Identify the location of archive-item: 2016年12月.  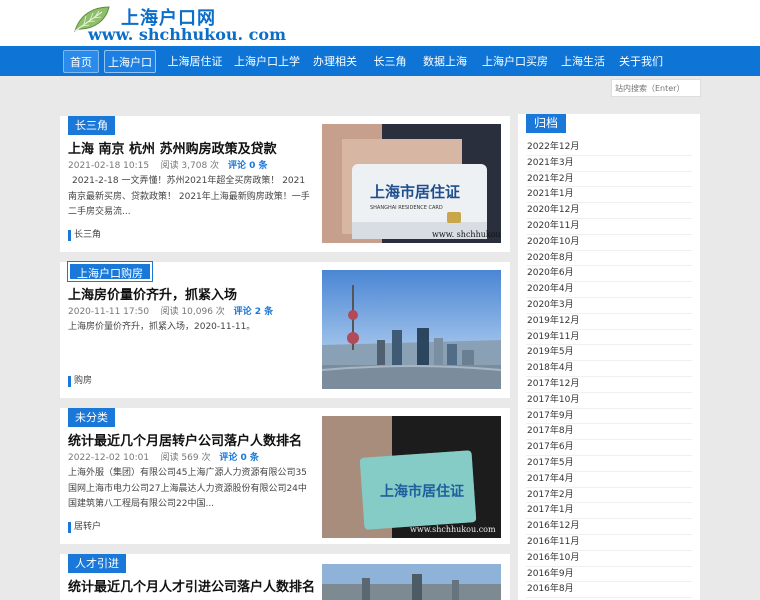
(609, 527).